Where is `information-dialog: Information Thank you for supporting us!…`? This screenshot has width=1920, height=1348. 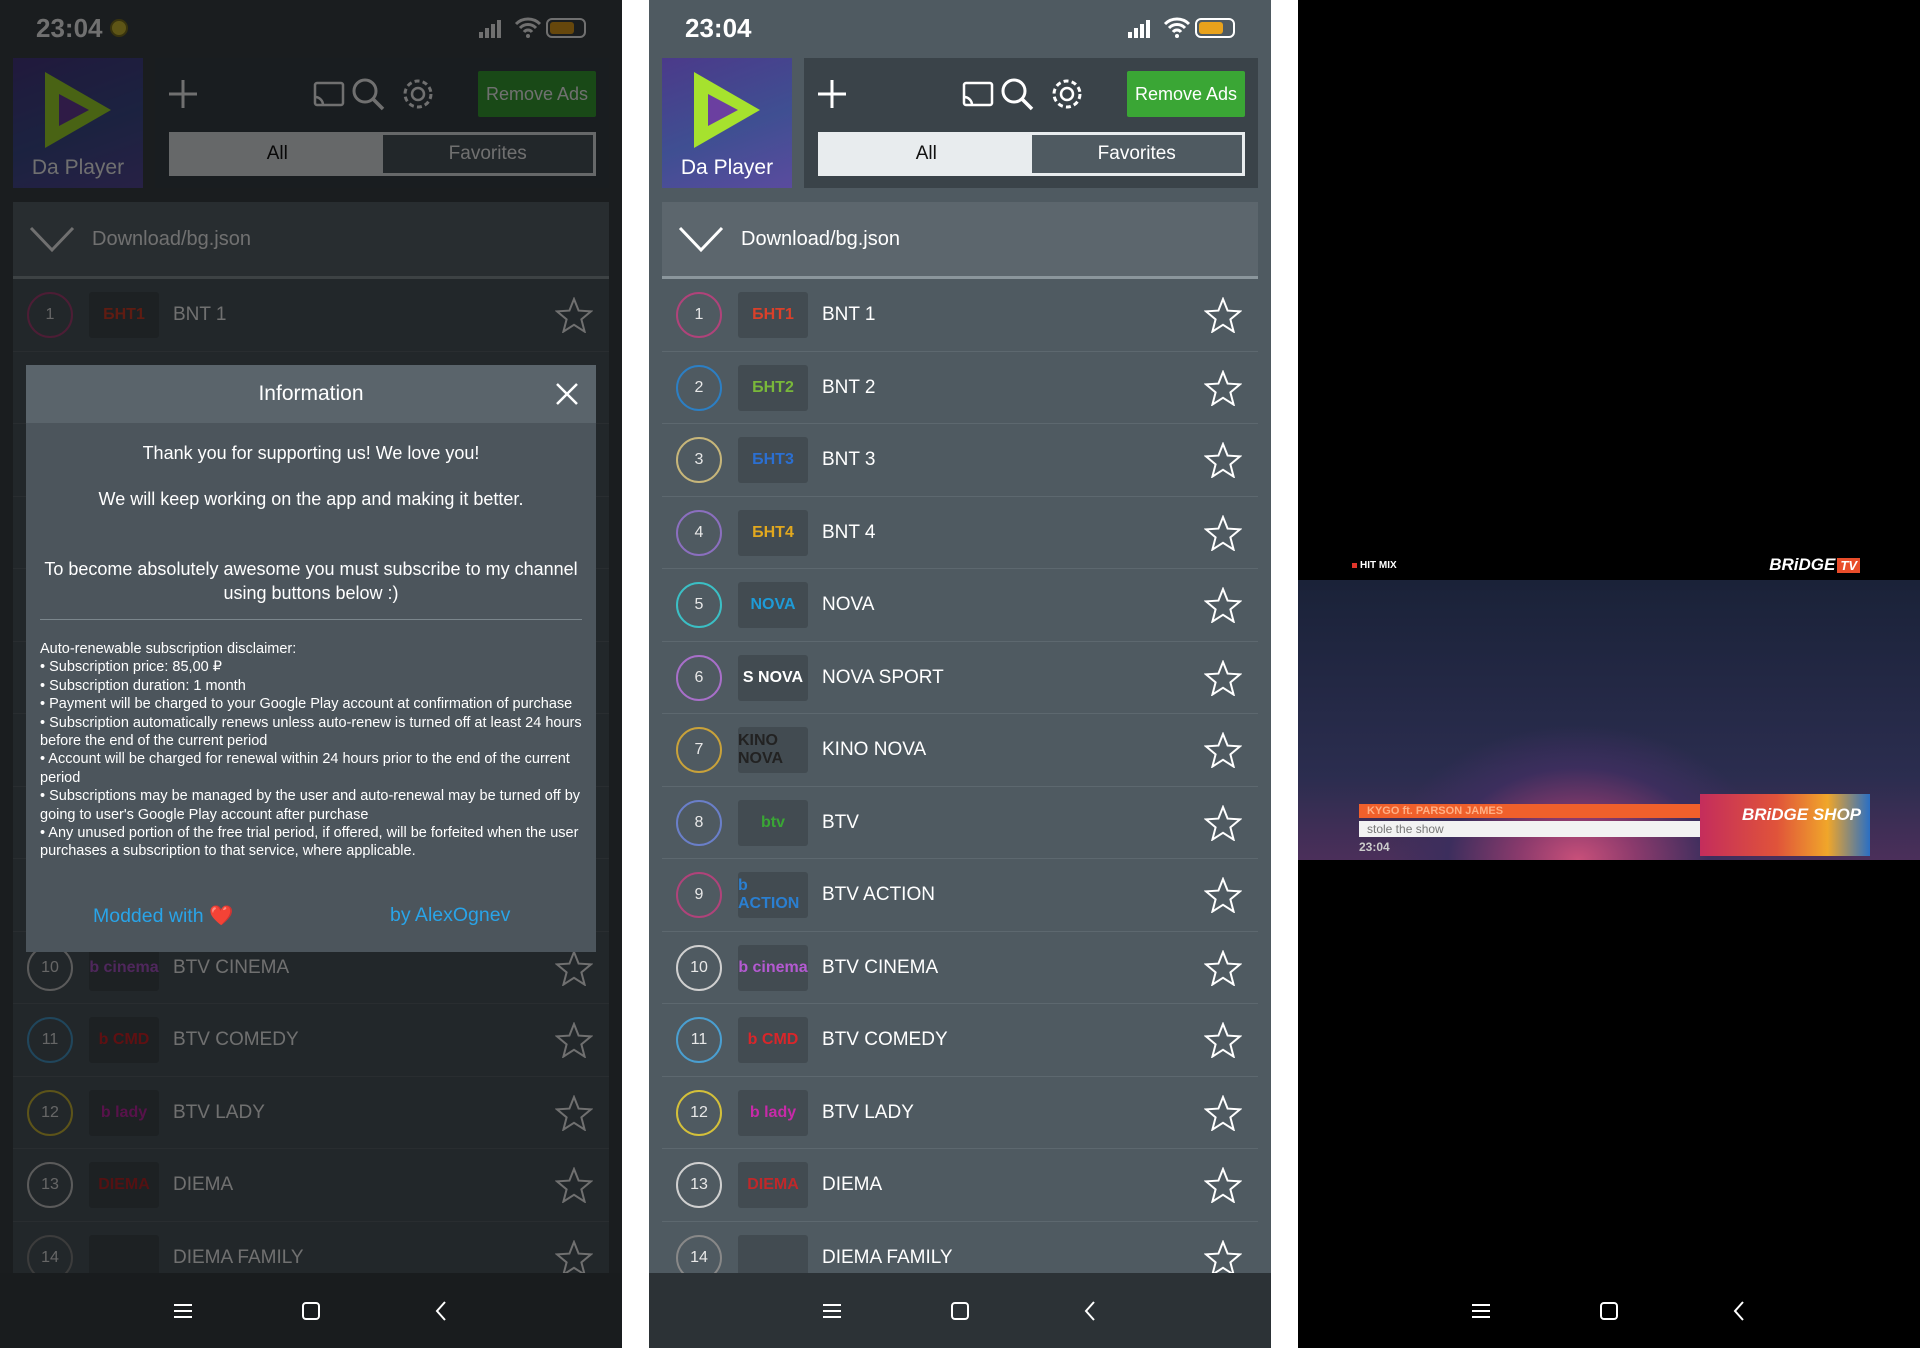
information-dialog: Information Thank you for supporting us!… is located at coordinates (311, 658).